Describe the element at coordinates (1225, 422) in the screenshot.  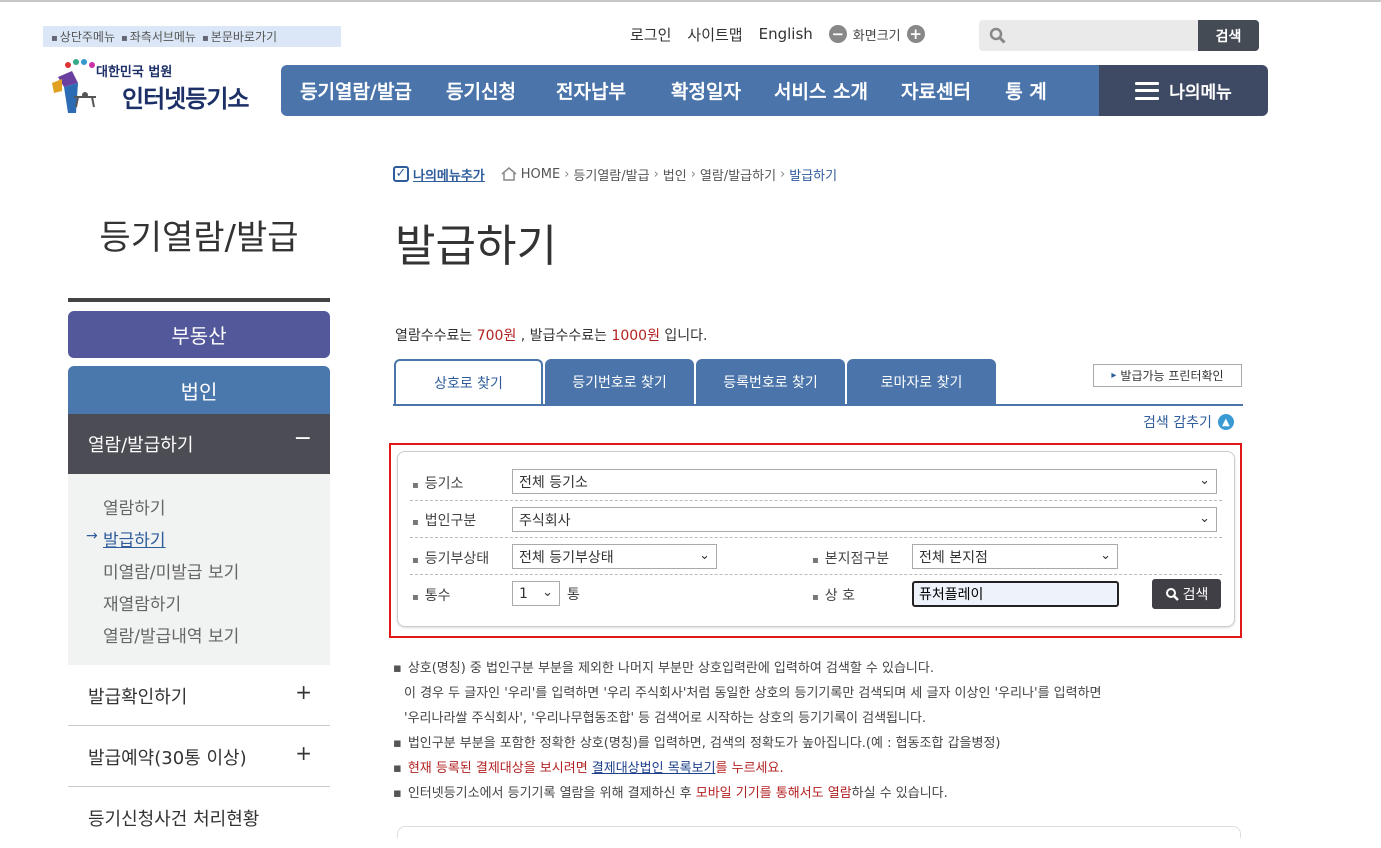
I see `chevron-up-icon: ▲` at that location.